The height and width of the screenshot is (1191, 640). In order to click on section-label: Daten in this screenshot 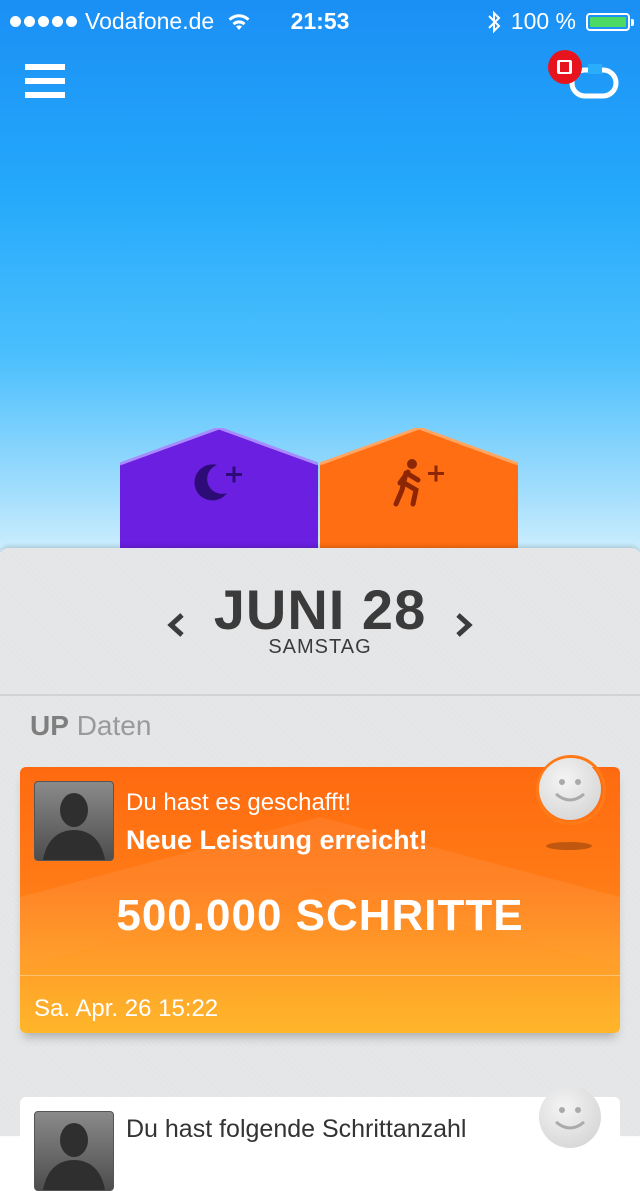, I will do `click(114, 725)`.